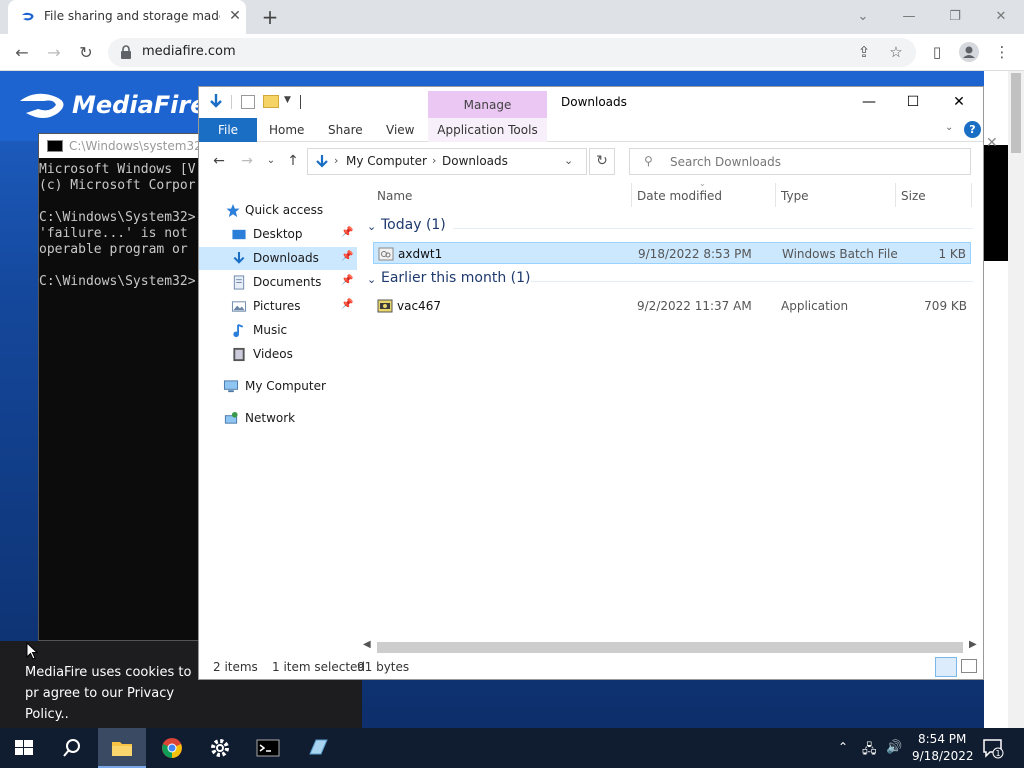 The height and width of the screenshot is (768, 1024). Describe the element at coordinates (913, 102) in the screenshot. I see `maximize-icon: ☐` at that location.